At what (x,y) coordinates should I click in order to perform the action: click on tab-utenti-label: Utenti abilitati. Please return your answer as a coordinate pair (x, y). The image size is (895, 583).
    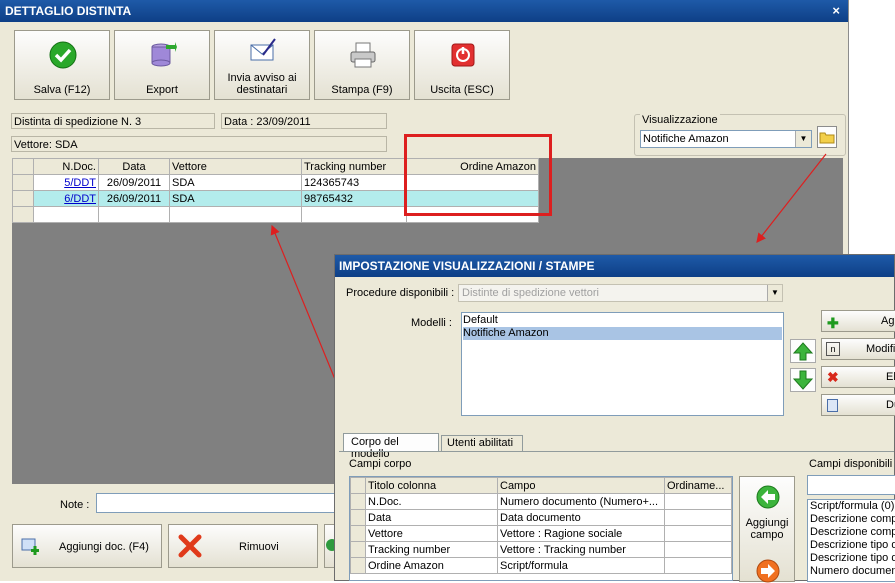
    Looking at the image, I should click on (480, 443).